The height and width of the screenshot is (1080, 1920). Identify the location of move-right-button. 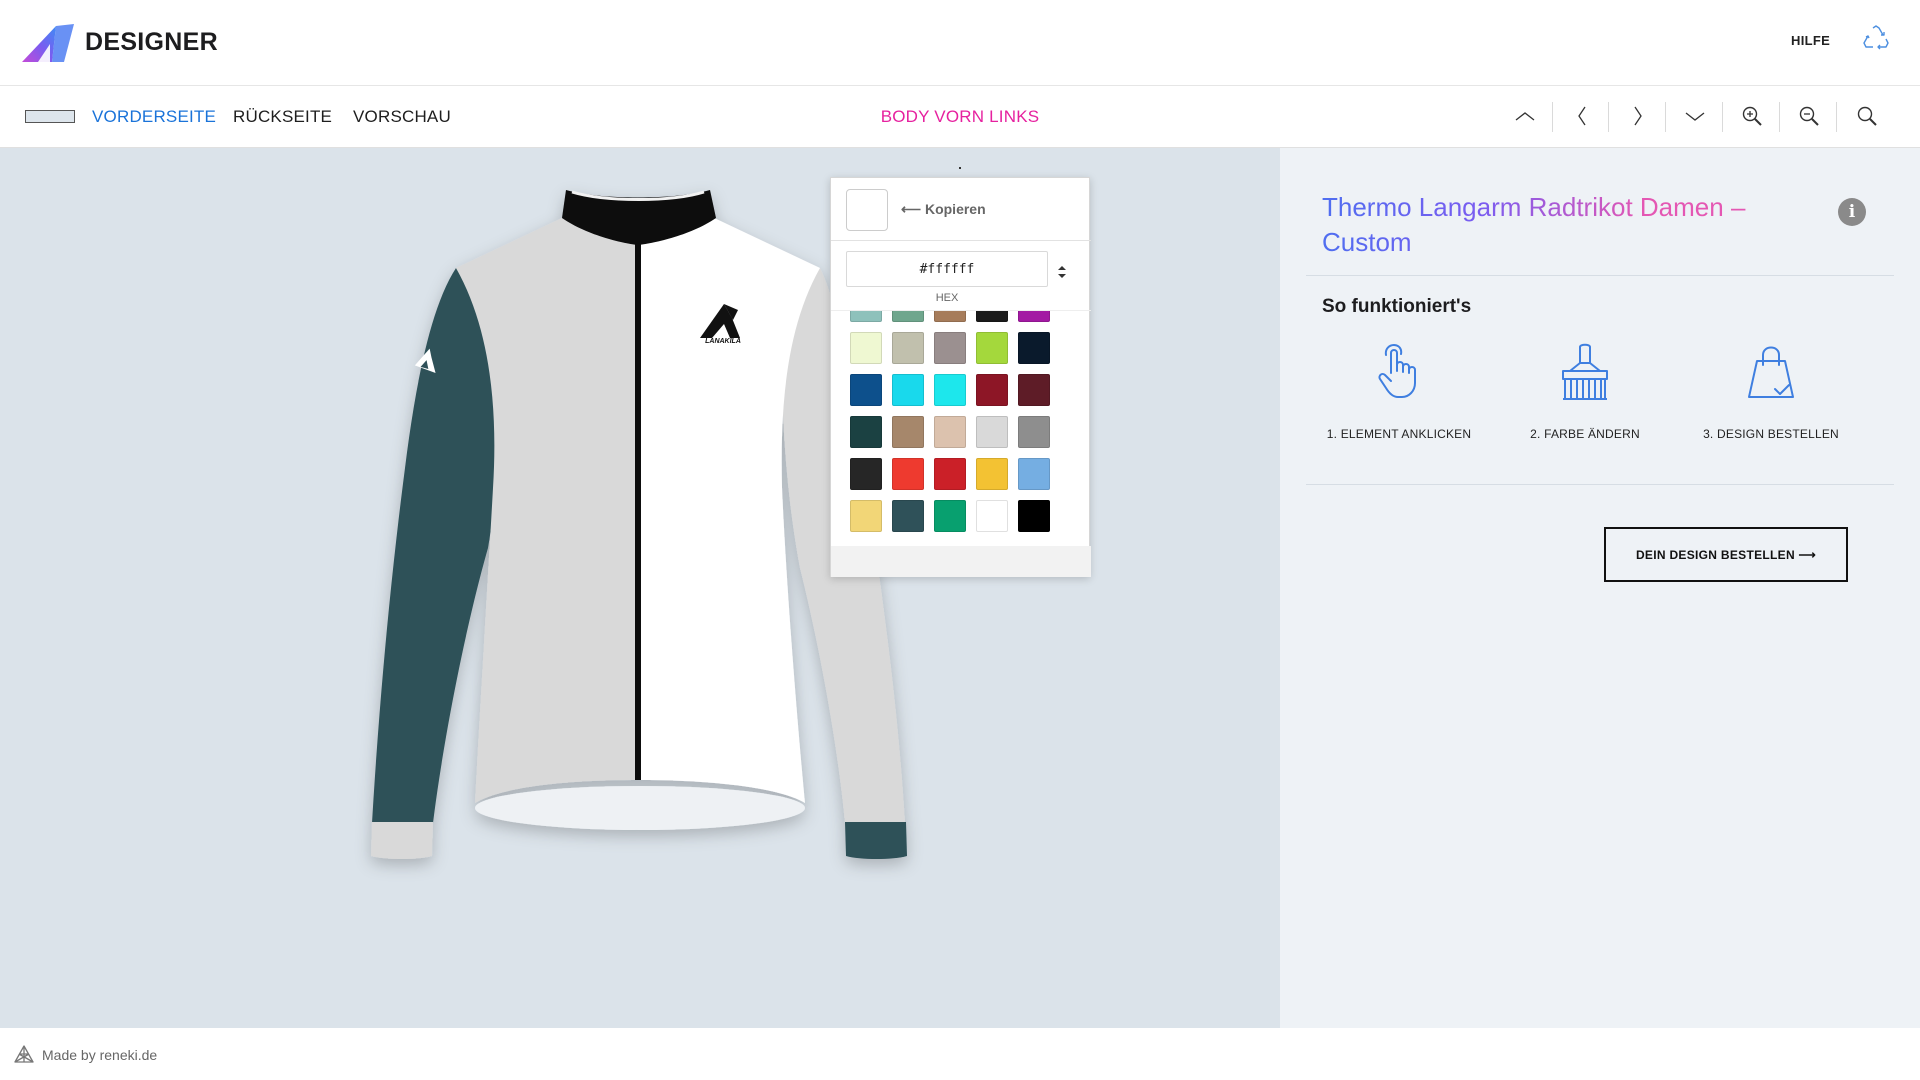
(1637, 116).